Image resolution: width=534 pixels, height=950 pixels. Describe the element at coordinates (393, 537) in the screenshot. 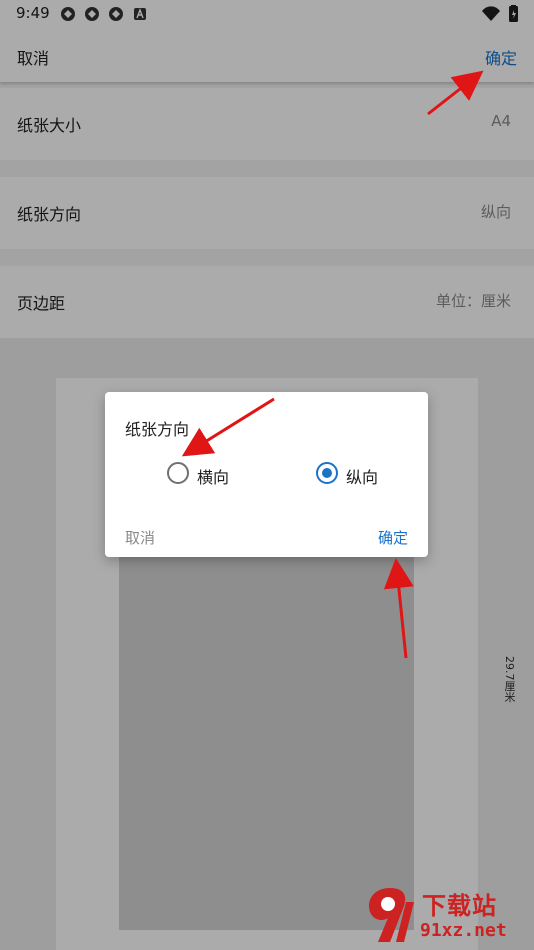

I see `dialog-confirm-button: 确定` at that location.